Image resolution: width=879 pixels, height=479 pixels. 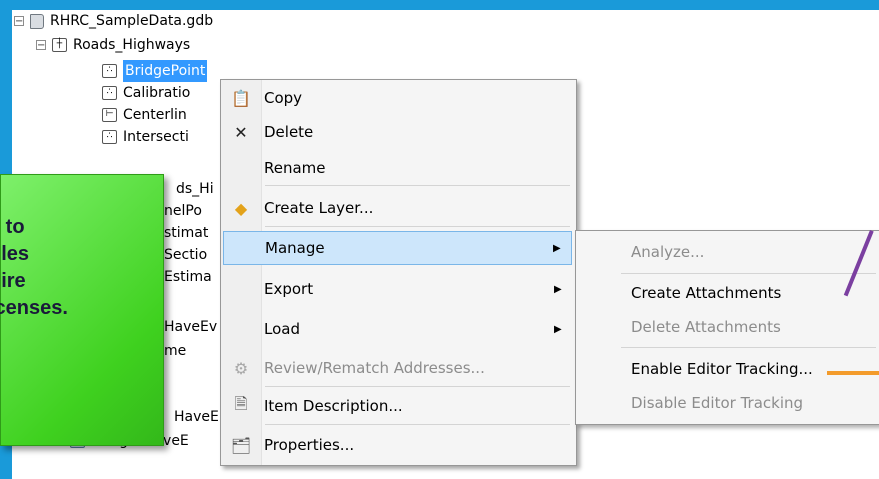 I want to click on menu-item-load: Load ▶, so click(x=397, y=329).